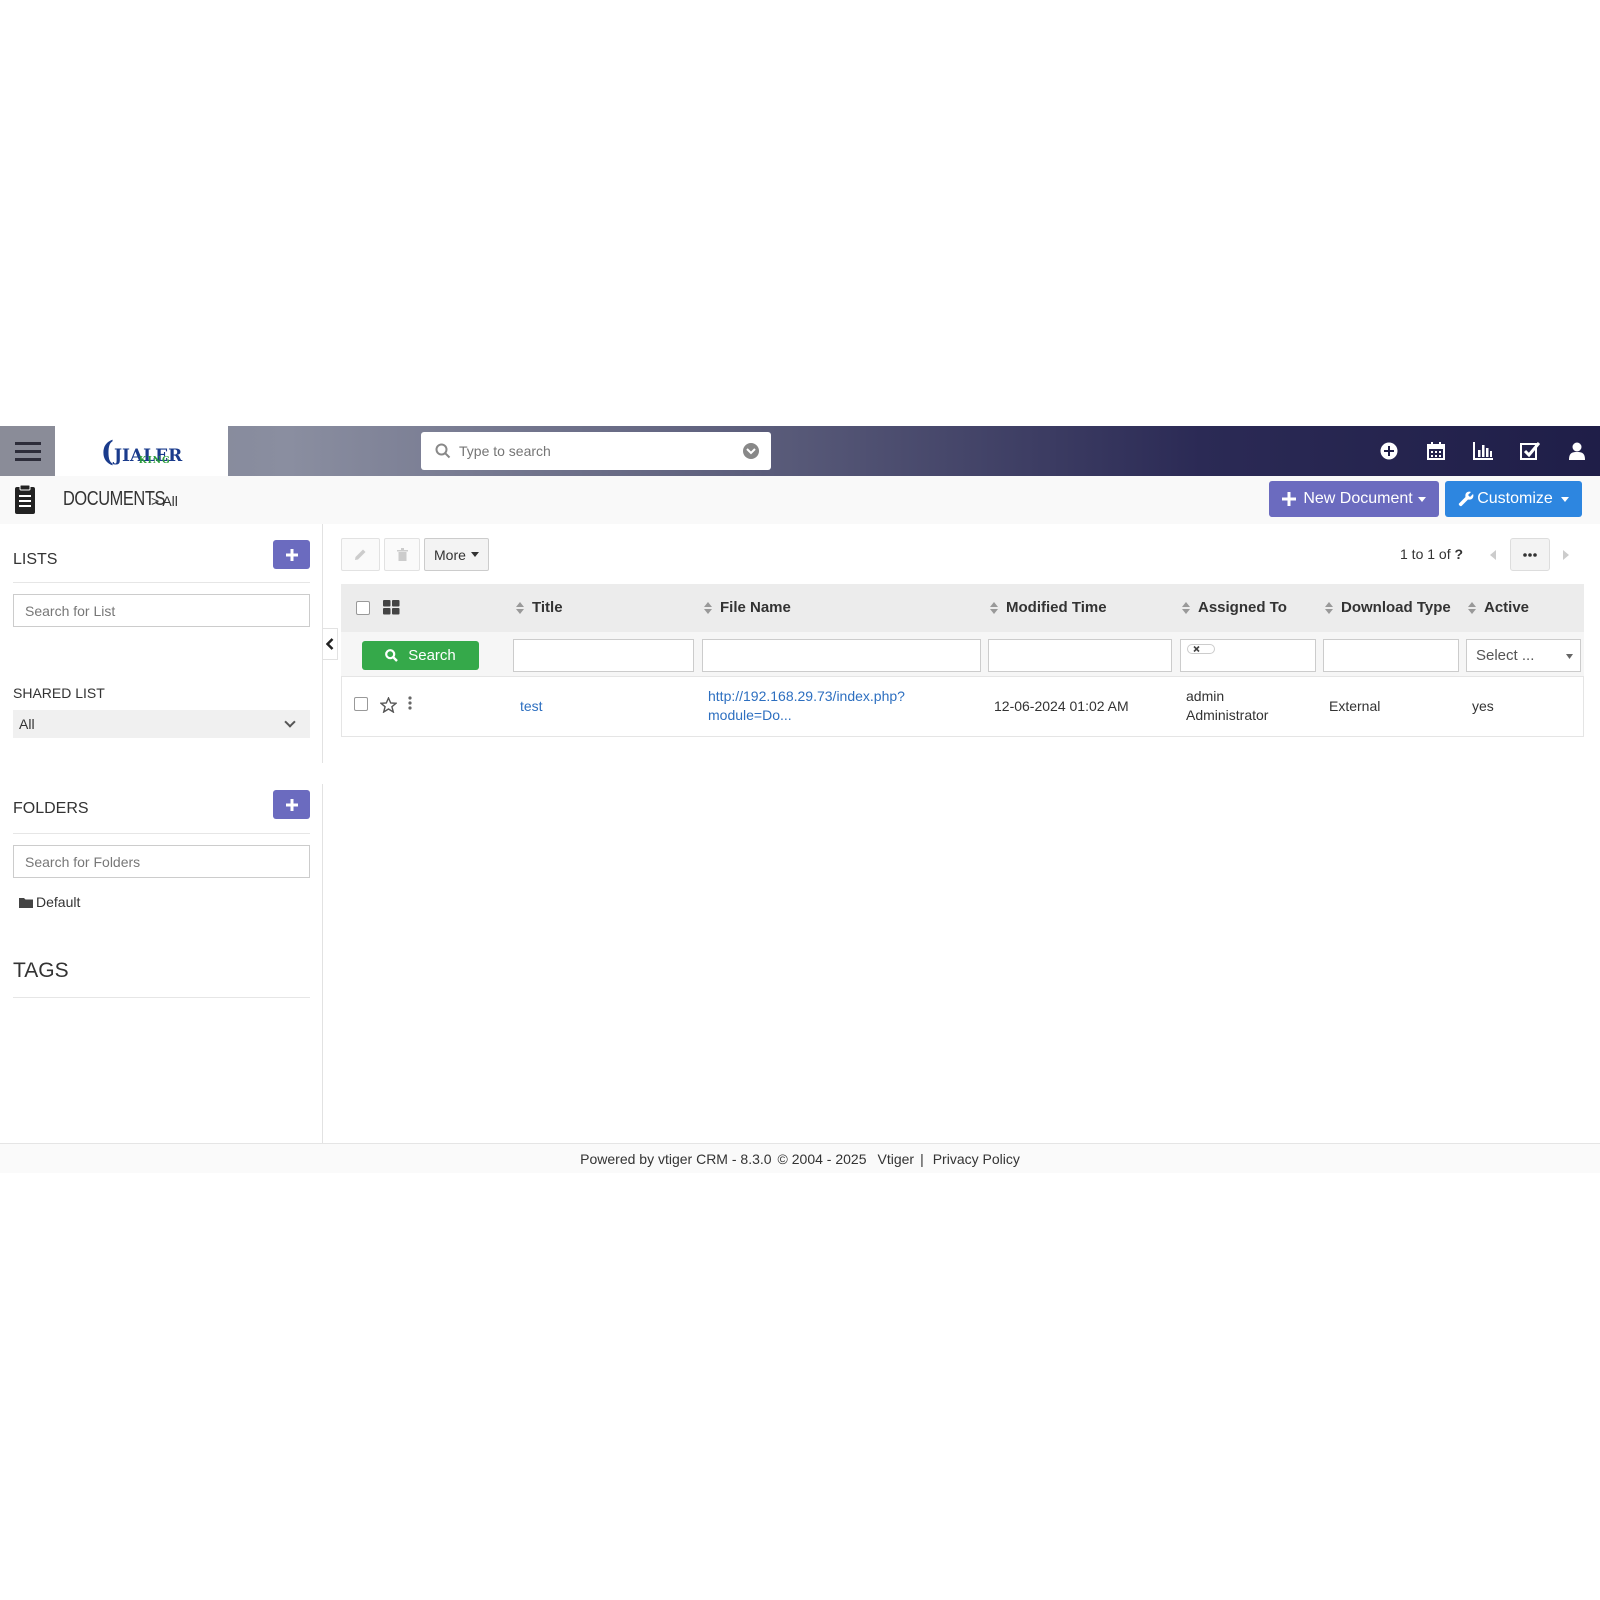 This screenshot has width=1600, height=1600. Describe the element at coordinates (976, 1159) in the screenshot. I see `privacy-policy-link: Privacy Policy` at that location.